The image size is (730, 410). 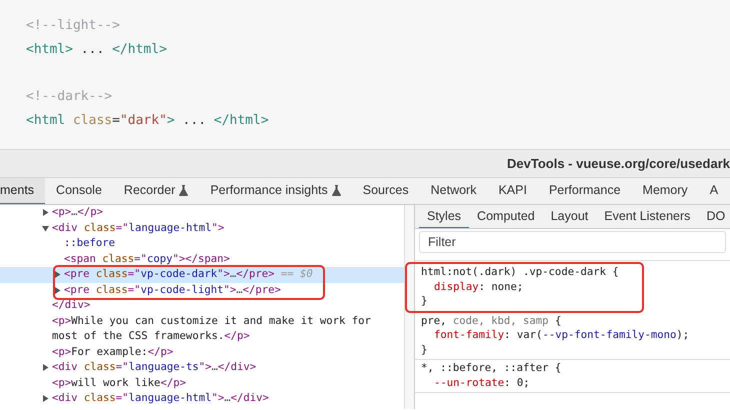 I want to click on tab: DO, so click(x=714, y=216).